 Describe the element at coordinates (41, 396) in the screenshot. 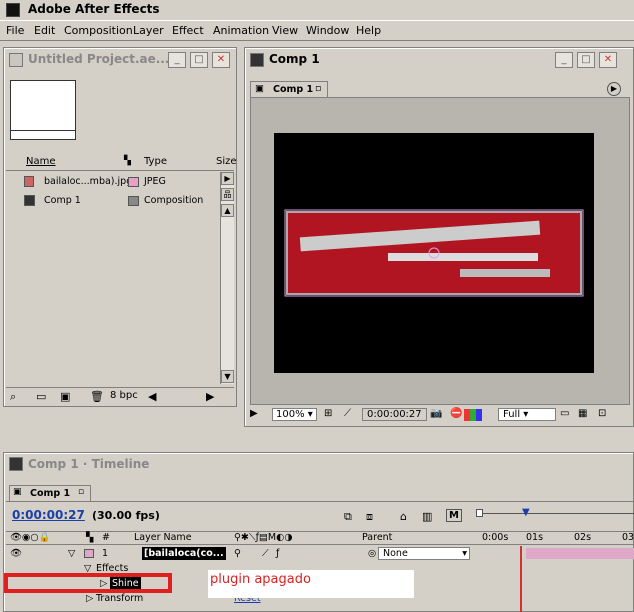

I see `folder-icon: ▭` at that location.